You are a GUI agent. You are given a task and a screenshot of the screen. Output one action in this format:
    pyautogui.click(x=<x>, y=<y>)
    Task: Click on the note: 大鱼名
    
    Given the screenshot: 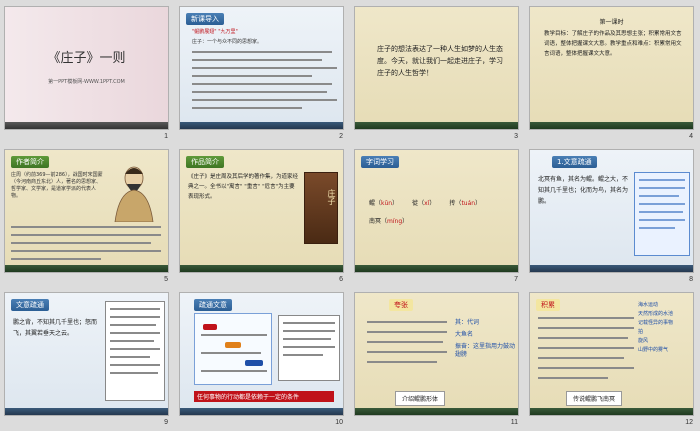 What is the action you would take?
    pyautogui.click(x=464, y=334)
    